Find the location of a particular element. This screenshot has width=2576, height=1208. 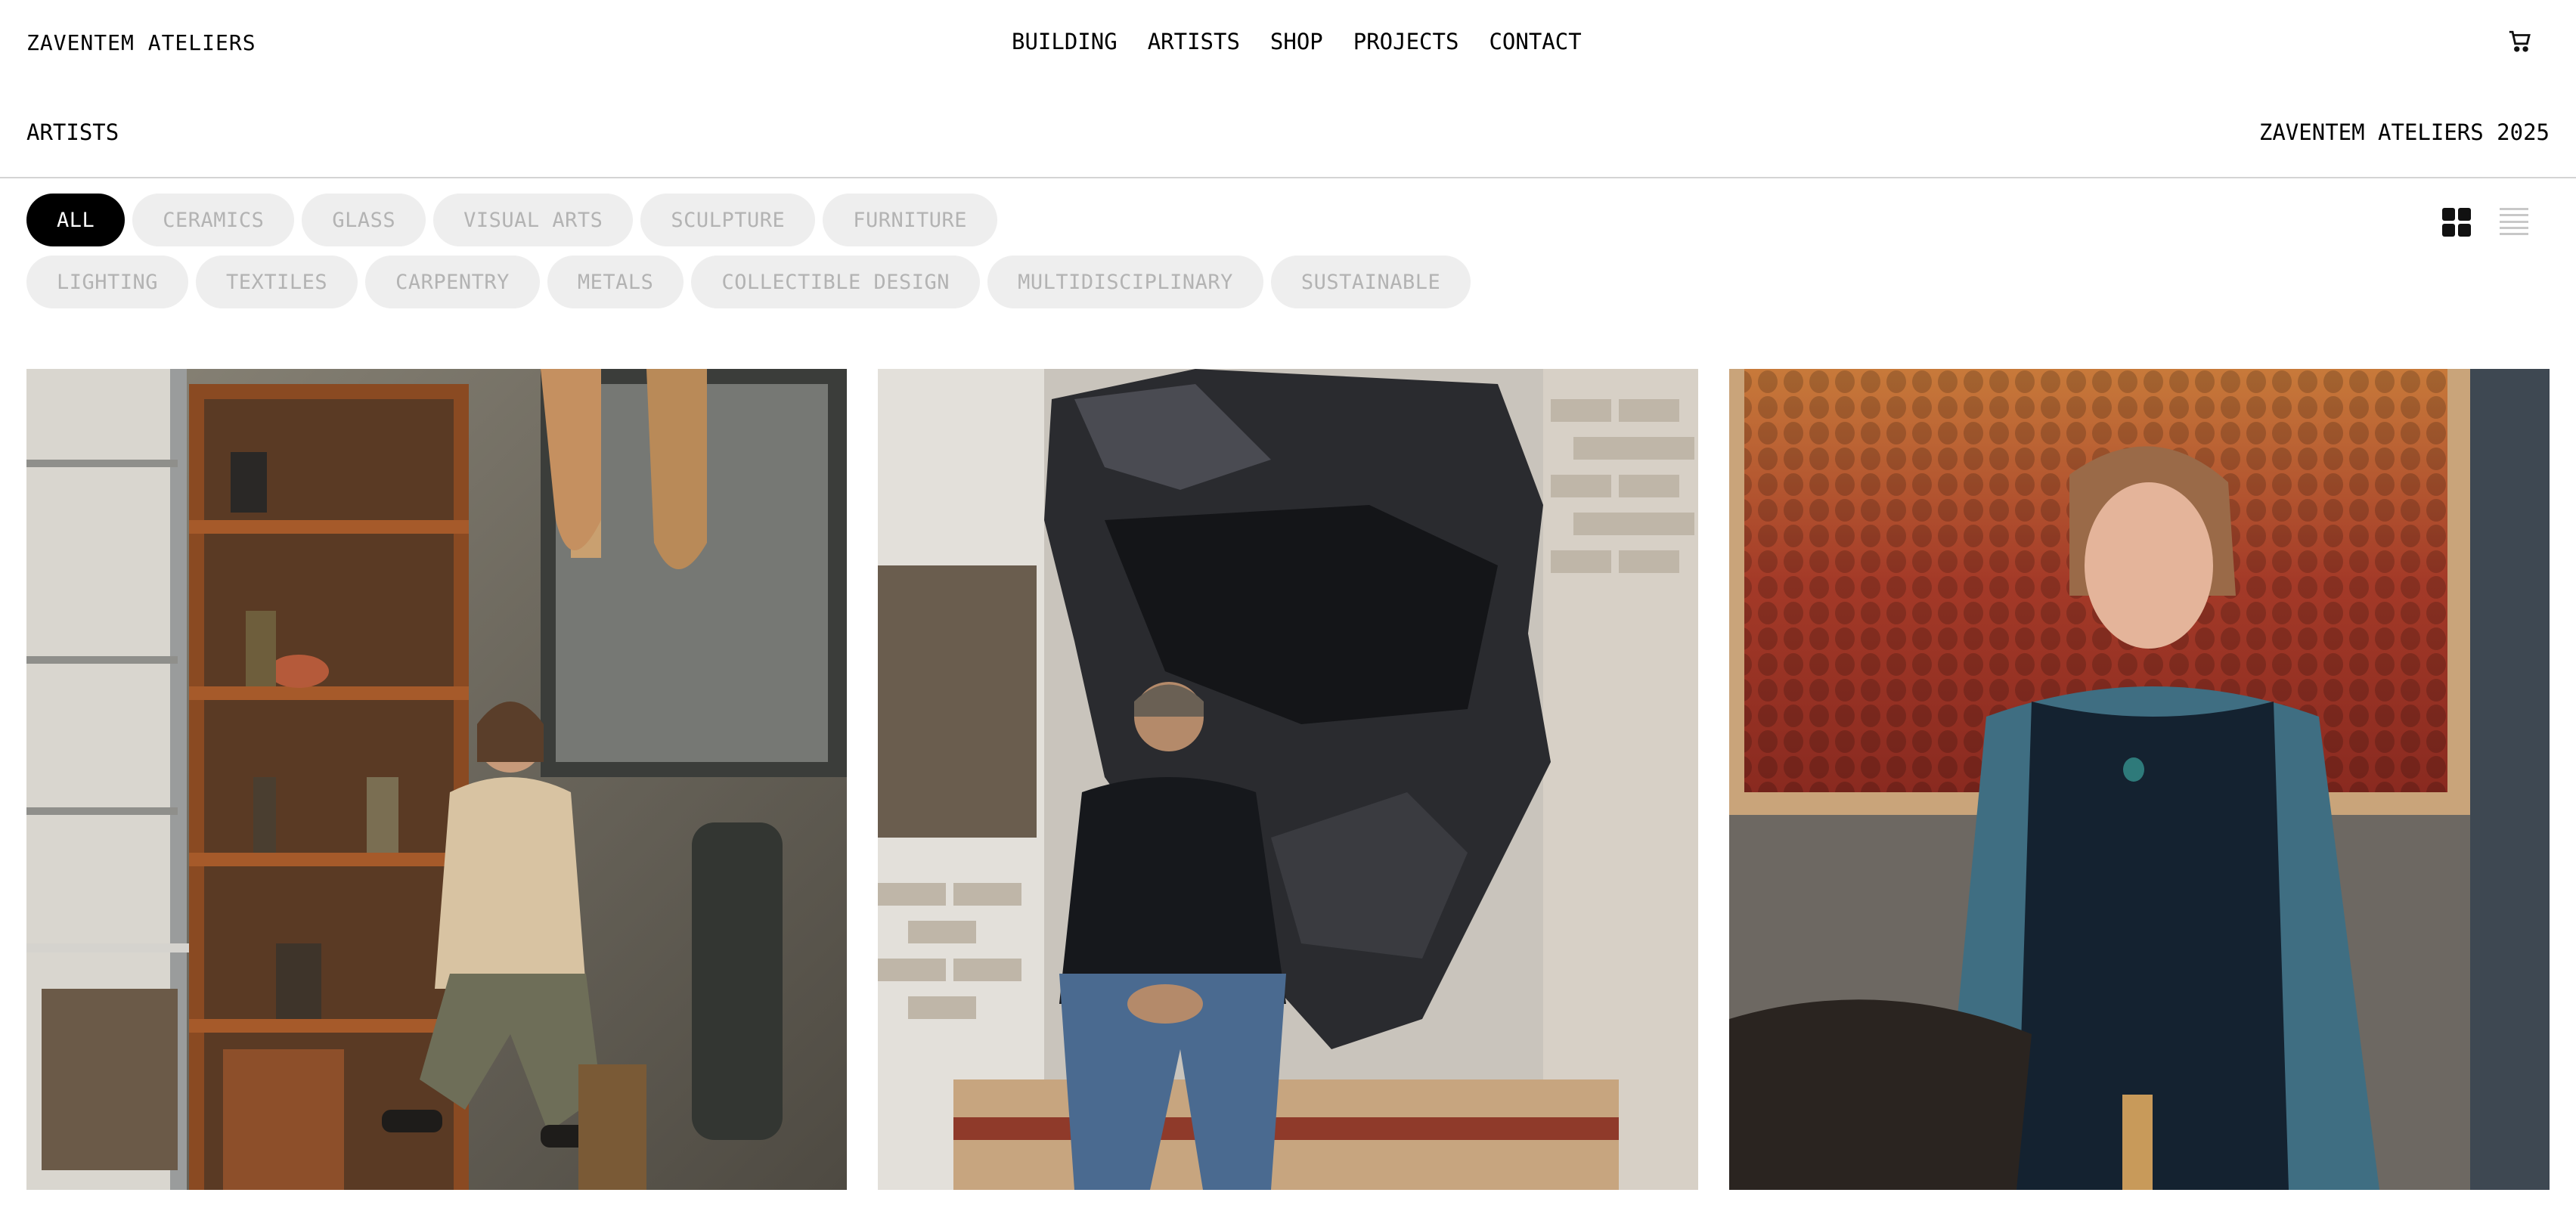

main-nav: BUILDING ARTISTS SHOP PROJECTS CONTACT is located at coordinates (1297, 41).